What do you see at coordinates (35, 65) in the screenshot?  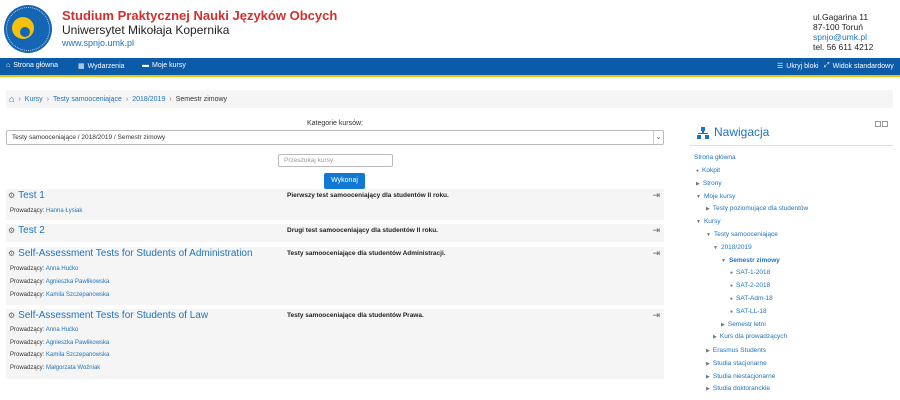 I see `nav-home-label: Strona główna` at bounding box center [35, 65].